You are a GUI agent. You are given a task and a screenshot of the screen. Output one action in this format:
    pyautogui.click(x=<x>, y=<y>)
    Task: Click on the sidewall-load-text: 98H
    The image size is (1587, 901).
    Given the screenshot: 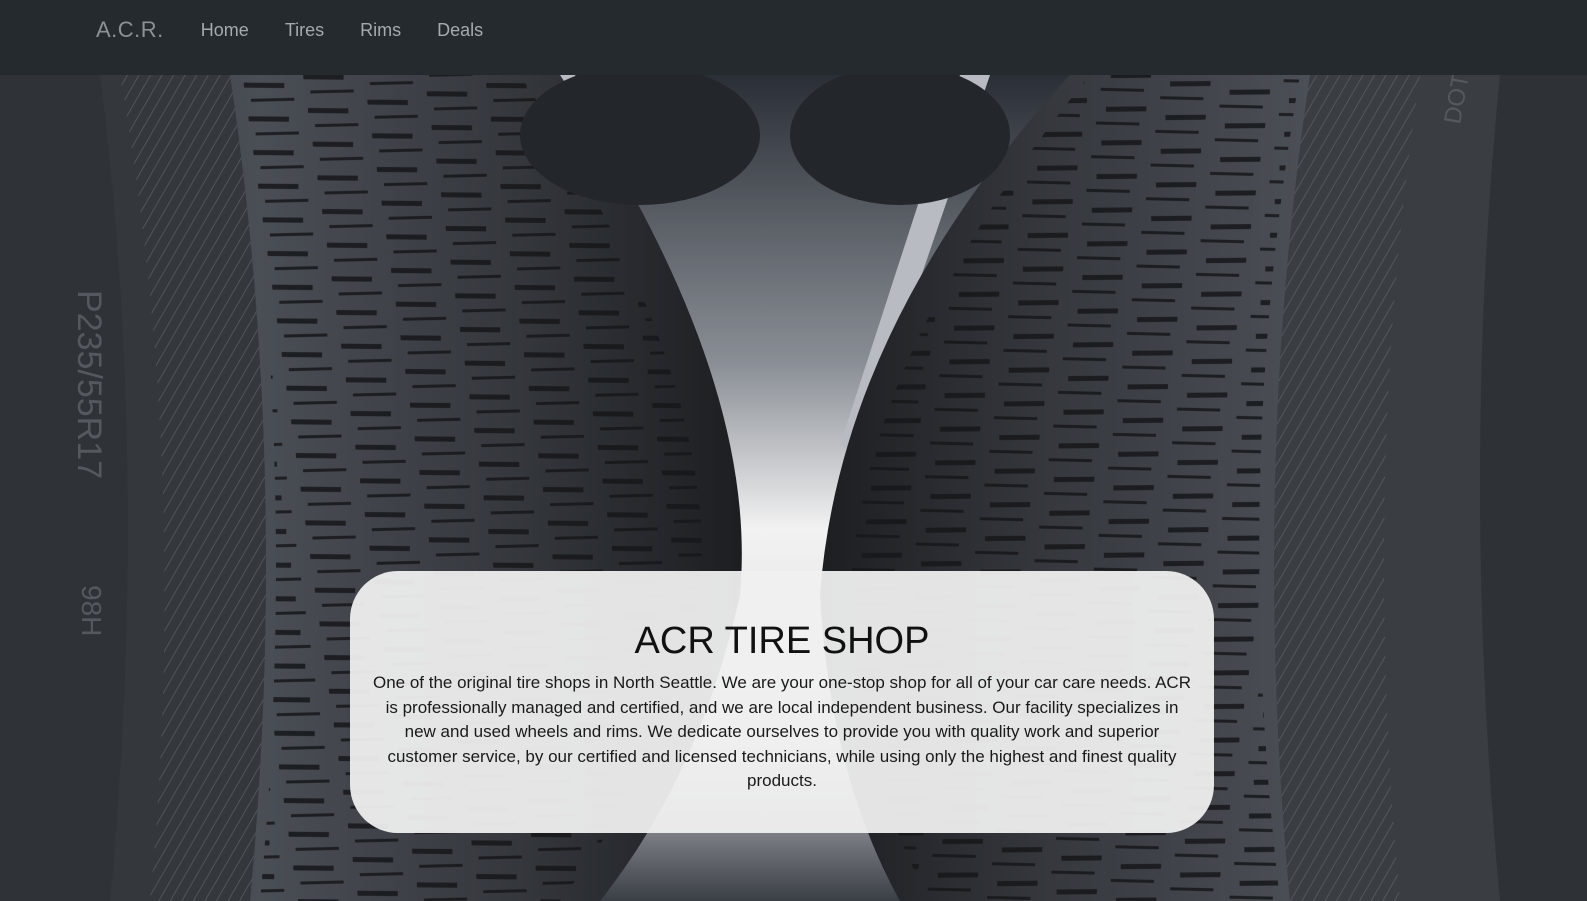 What is the action you would take?
    pyautogui.click(x=91, y=610)
    